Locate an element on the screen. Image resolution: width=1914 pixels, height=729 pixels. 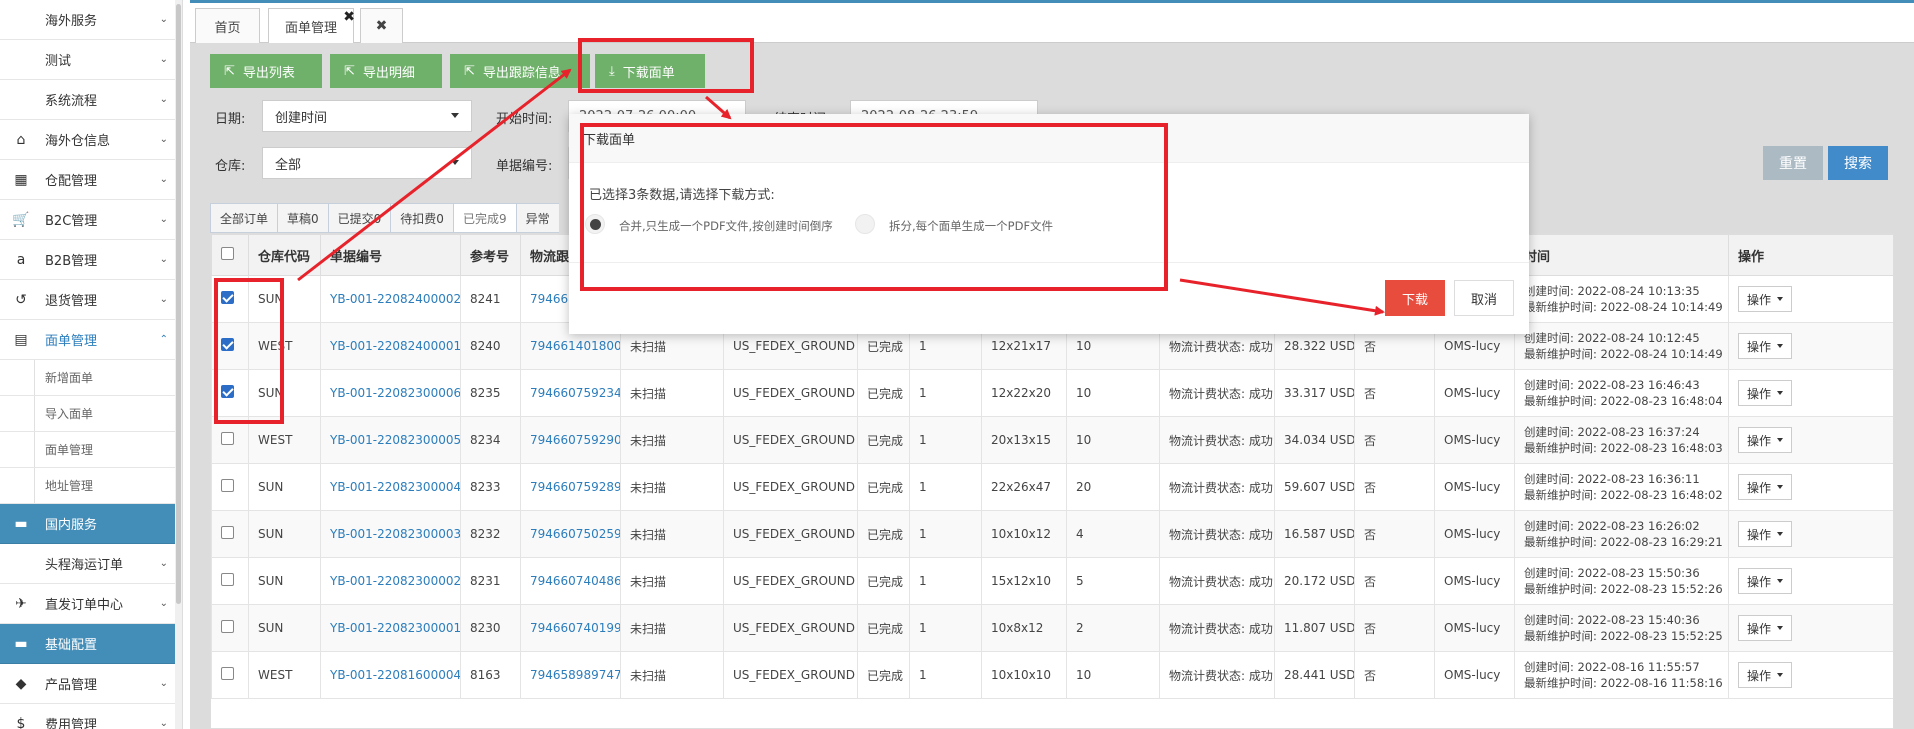
cell-no: YB-001-22082400001 is located at coordinates (390, 346).